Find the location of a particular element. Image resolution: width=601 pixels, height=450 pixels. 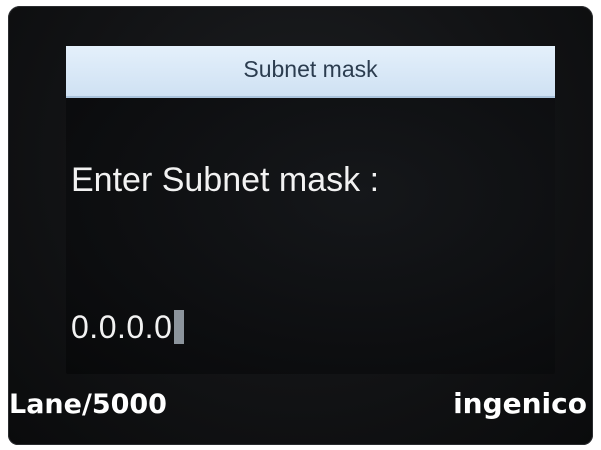

screen-title: Subnet mask is located at coordinates (310, 68).